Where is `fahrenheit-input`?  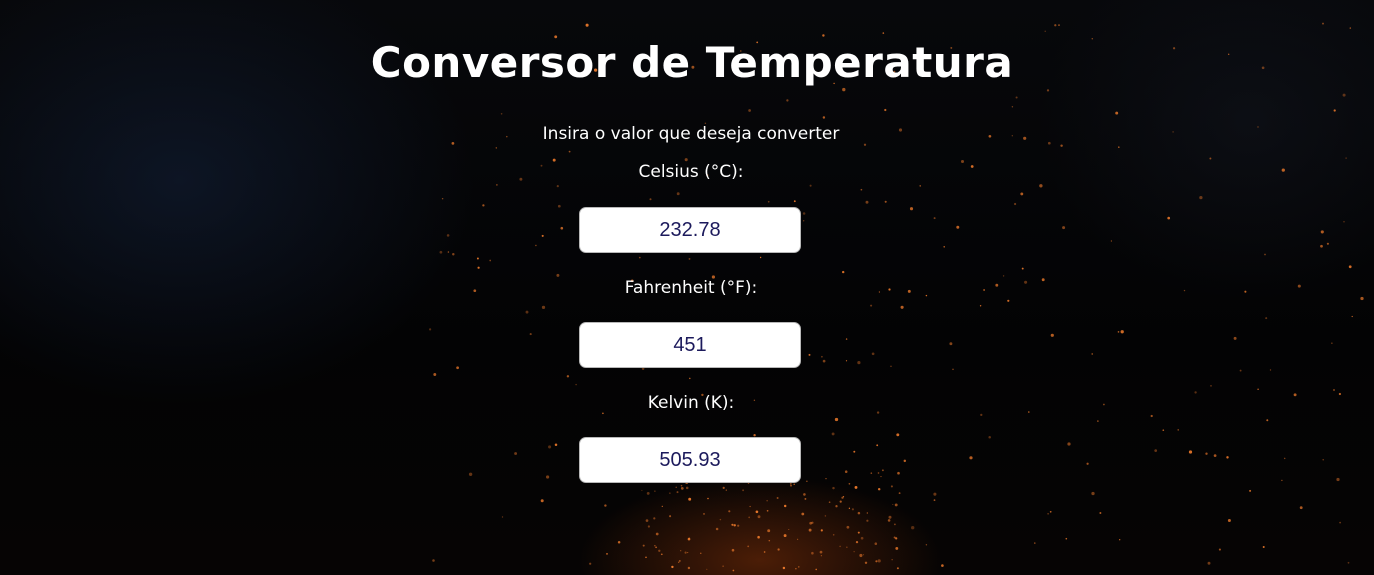
fahrenheit-input is located at coordinates (690, 345).